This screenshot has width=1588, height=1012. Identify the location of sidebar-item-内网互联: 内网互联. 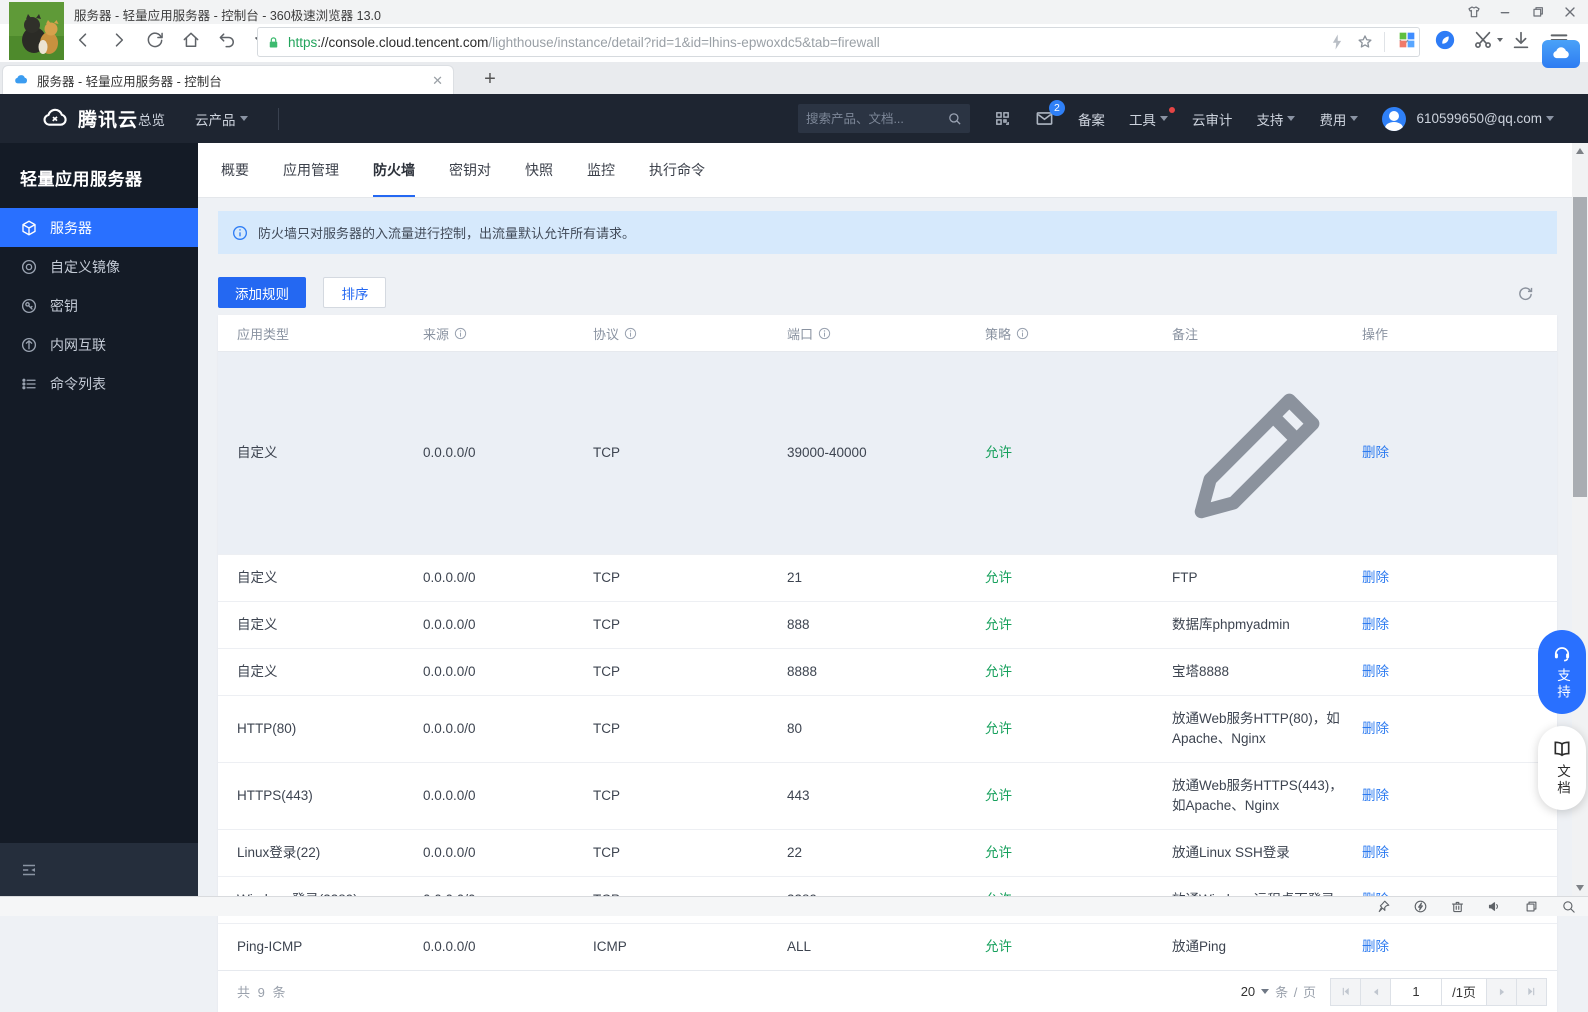
(99, 344).